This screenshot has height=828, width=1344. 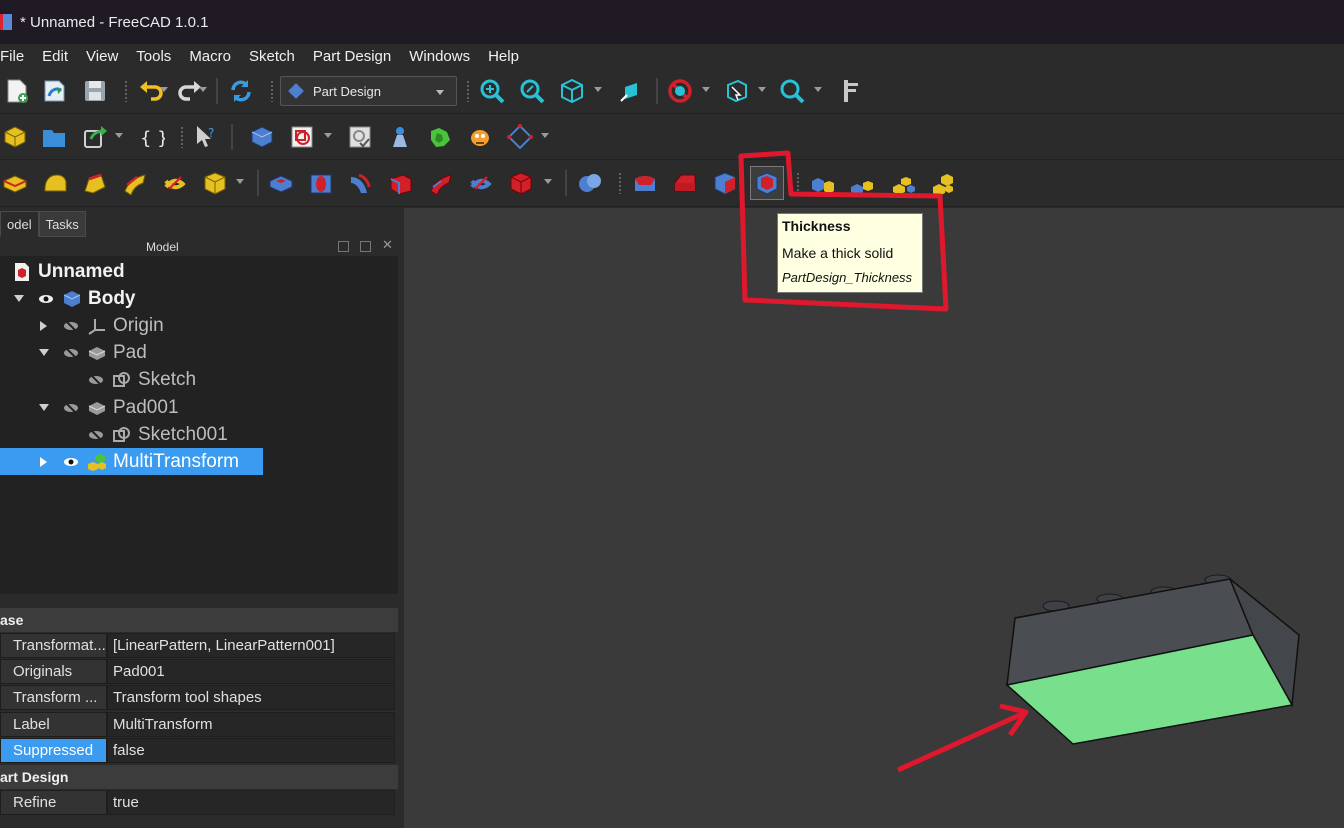 What do you see at coordinates (199, 620) in the screenshot?
I see `property-group-base: ase` at bounding box center [199, 620].